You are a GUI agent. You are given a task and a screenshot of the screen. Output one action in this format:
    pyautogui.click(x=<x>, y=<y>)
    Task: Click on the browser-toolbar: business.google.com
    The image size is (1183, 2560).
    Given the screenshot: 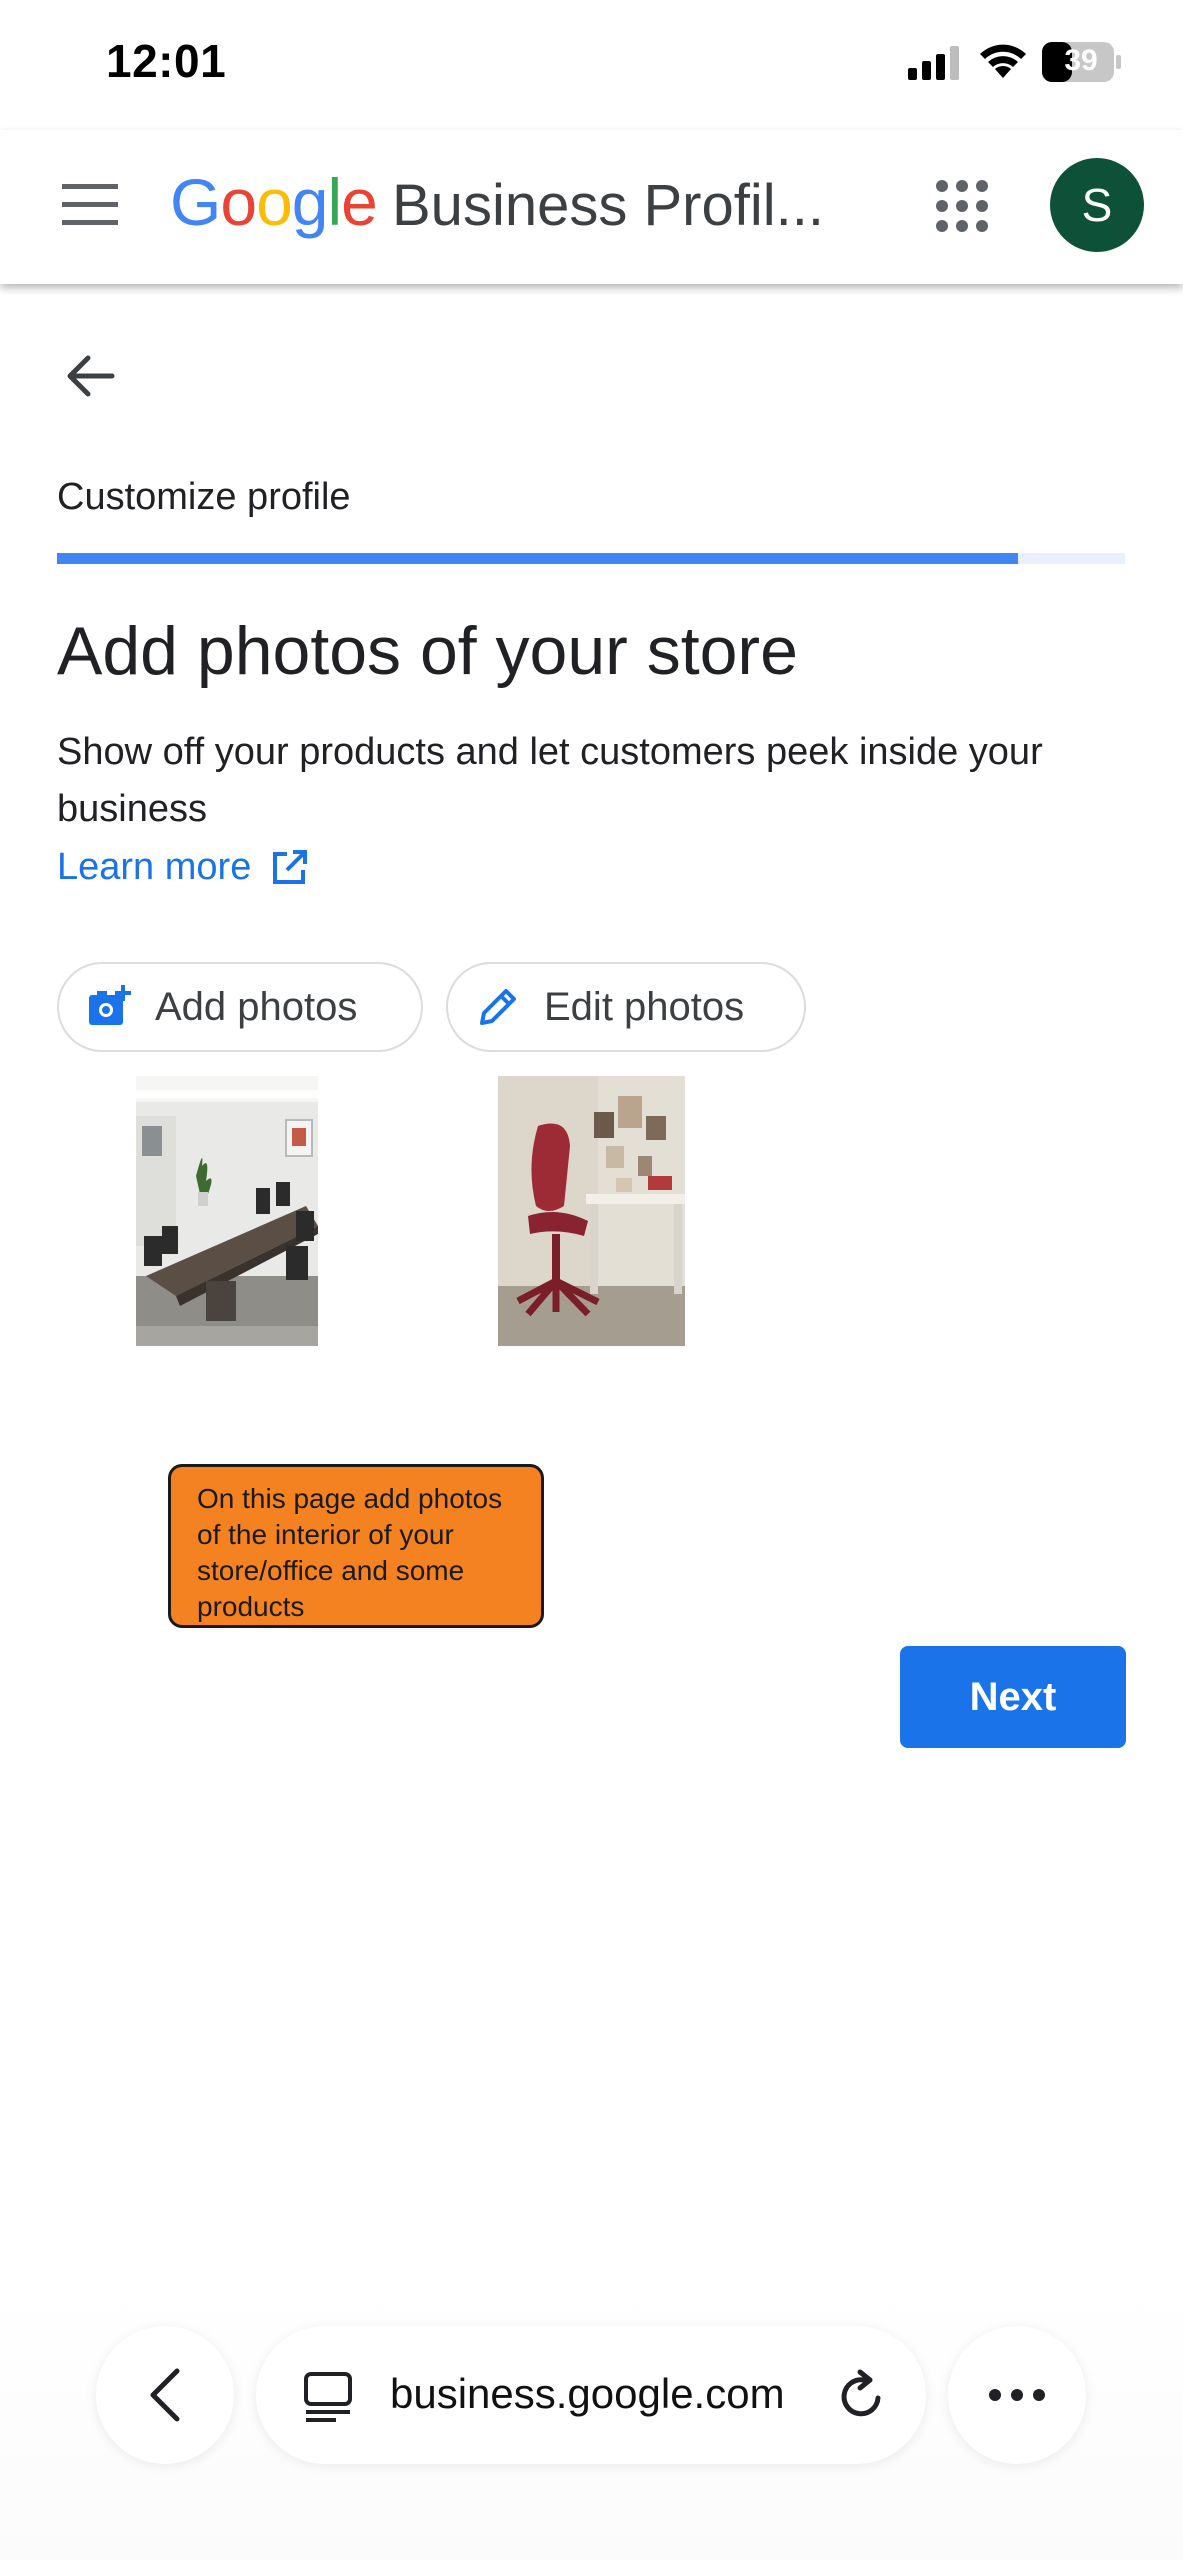 What is the action you would take?
    pyautogui.click(x=591, y=2420)
    